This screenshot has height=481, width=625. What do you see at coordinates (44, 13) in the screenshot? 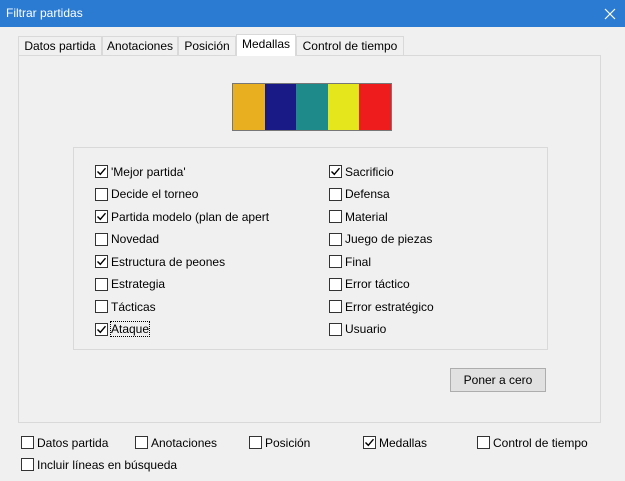
I see `window-title: Filtrar partidas` at bounding box center [44, 13].